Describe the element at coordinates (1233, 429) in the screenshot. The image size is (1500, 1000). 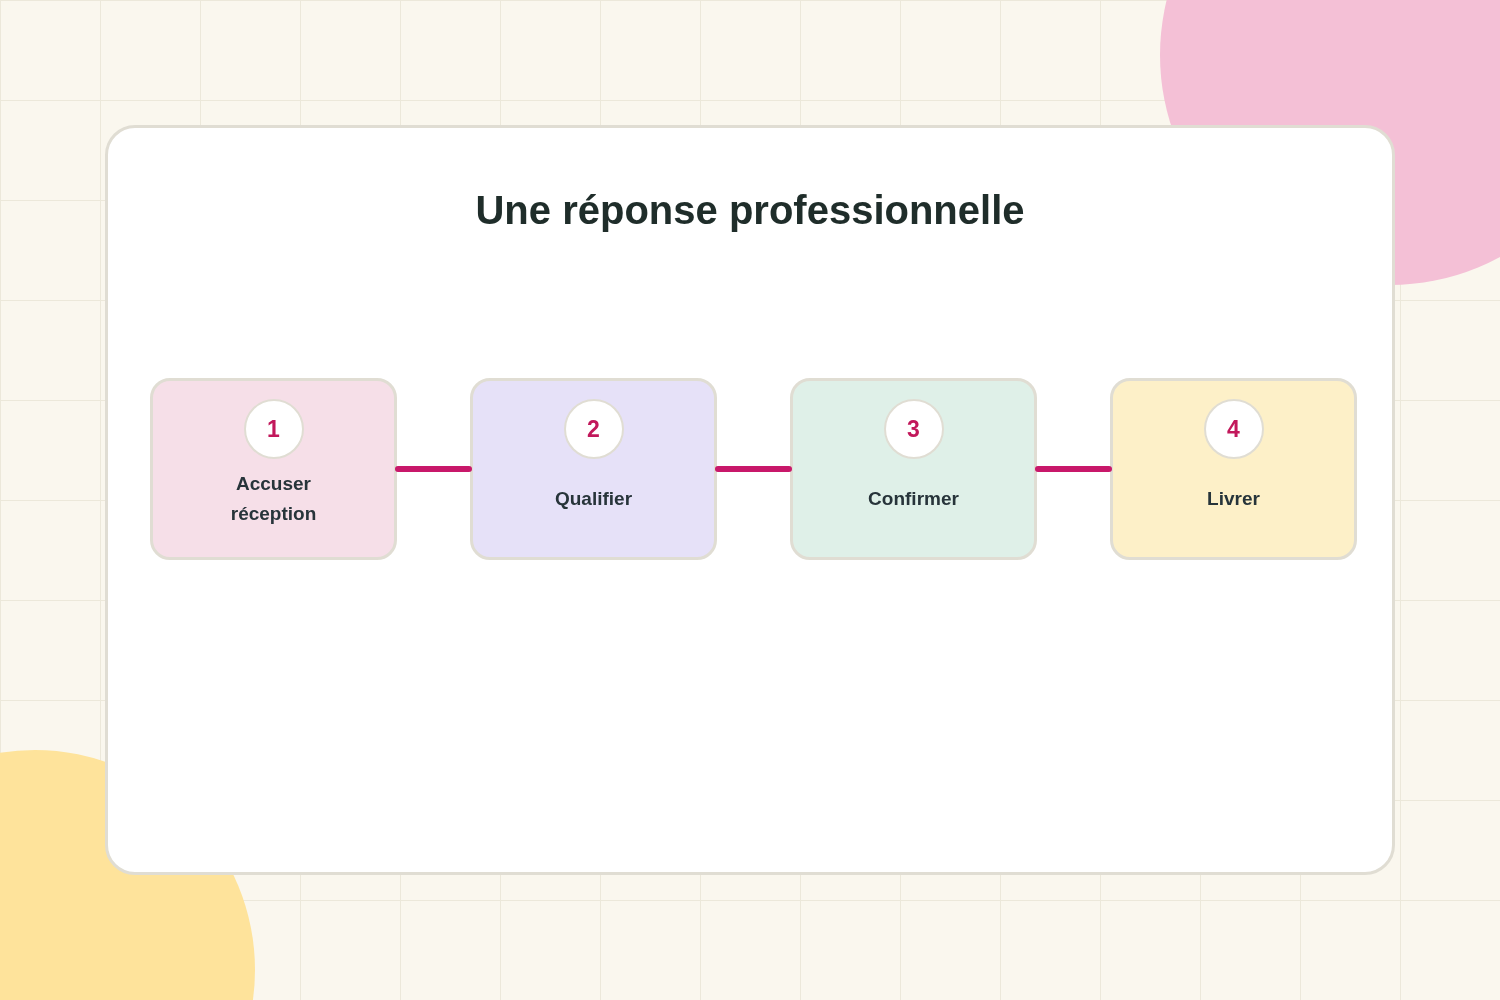
I see `step-number: 4` at that location.